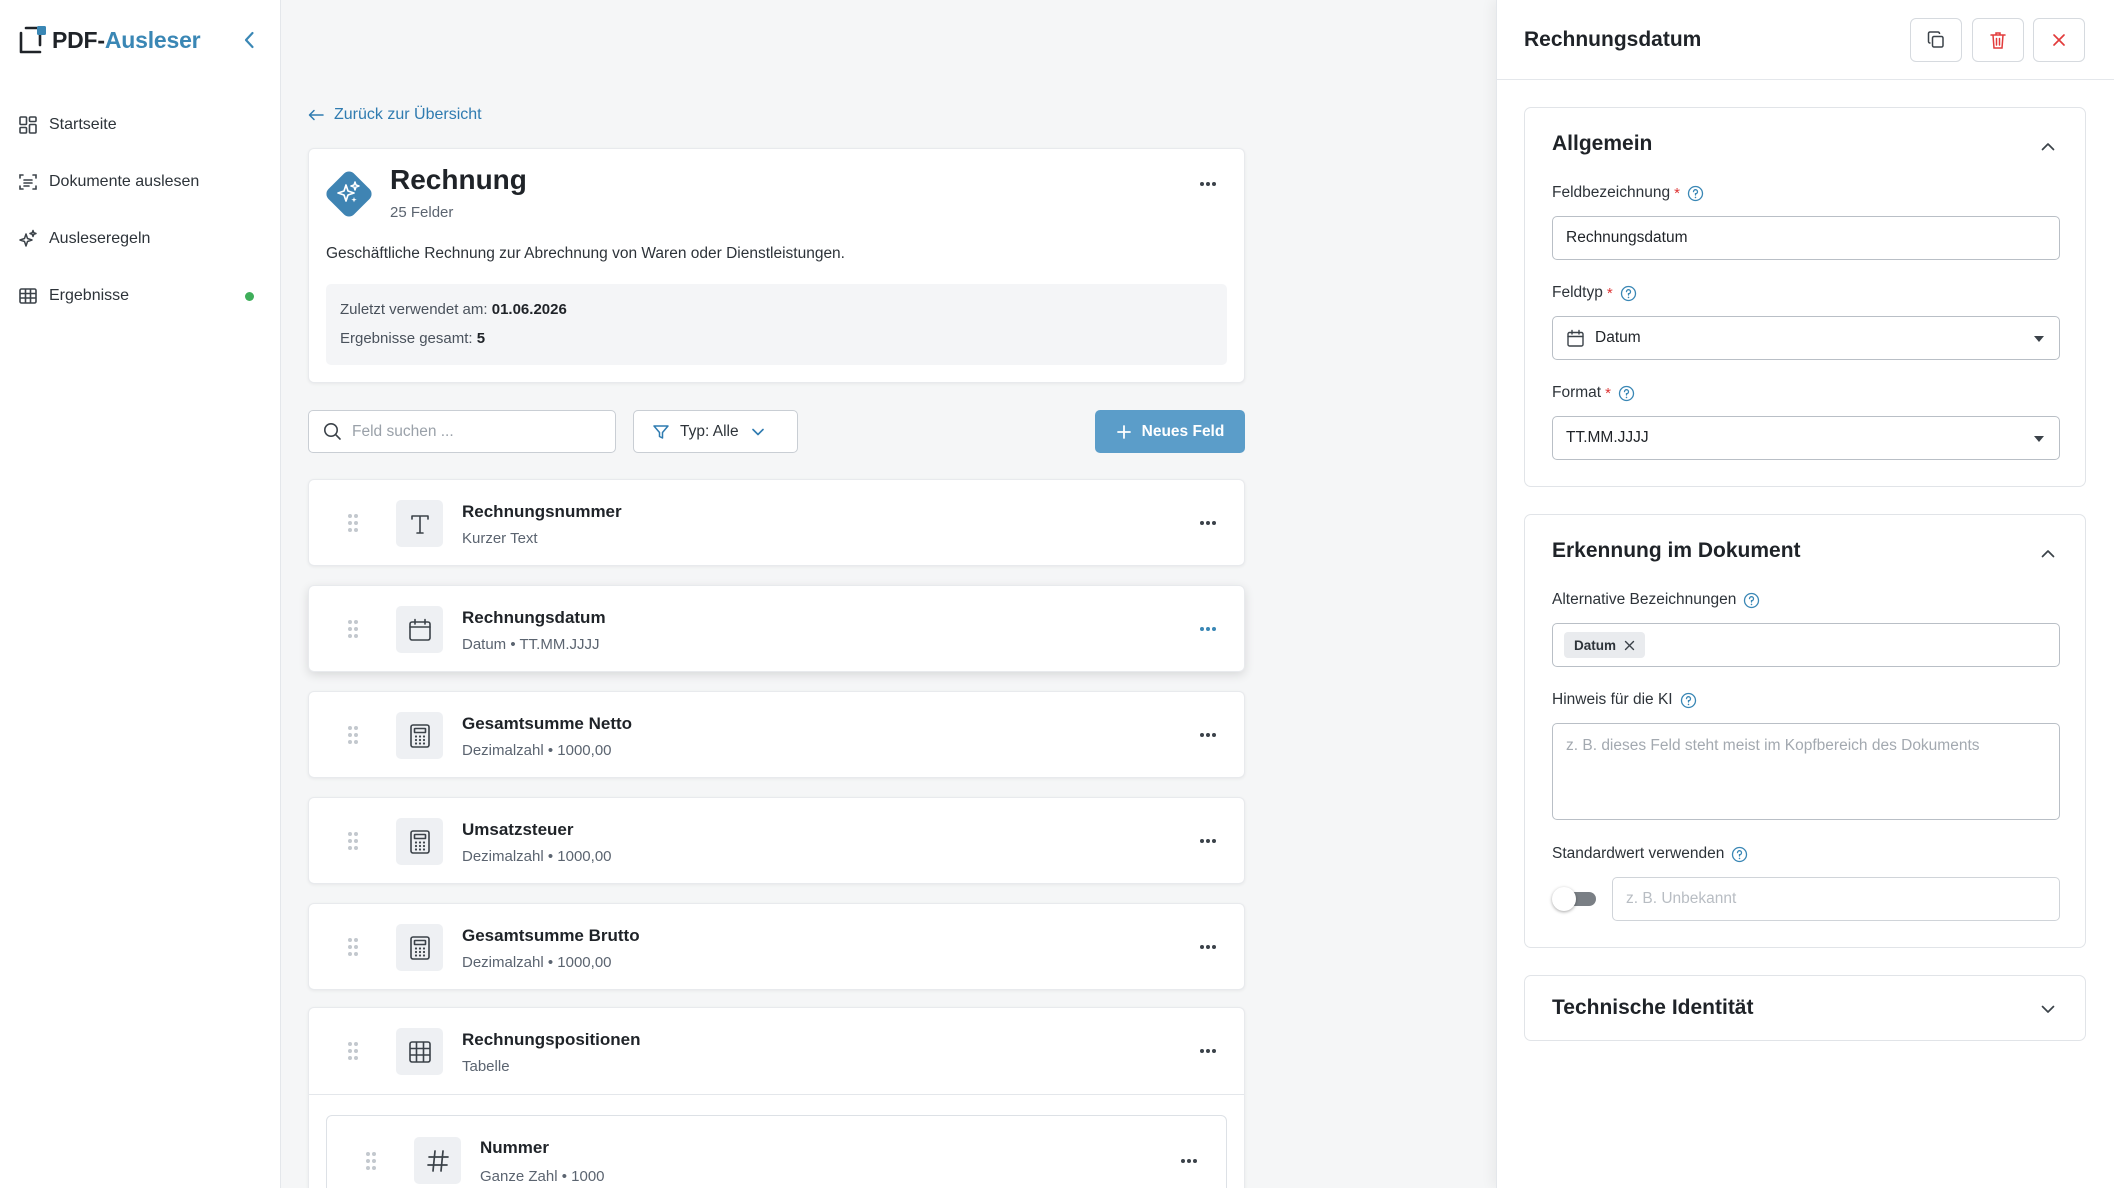 This screenshot has height=1188, width=2114. Describe the element at coordinates (542, 511) in the screenshot. I see `field-name: Rechnungsnummer` at that location.